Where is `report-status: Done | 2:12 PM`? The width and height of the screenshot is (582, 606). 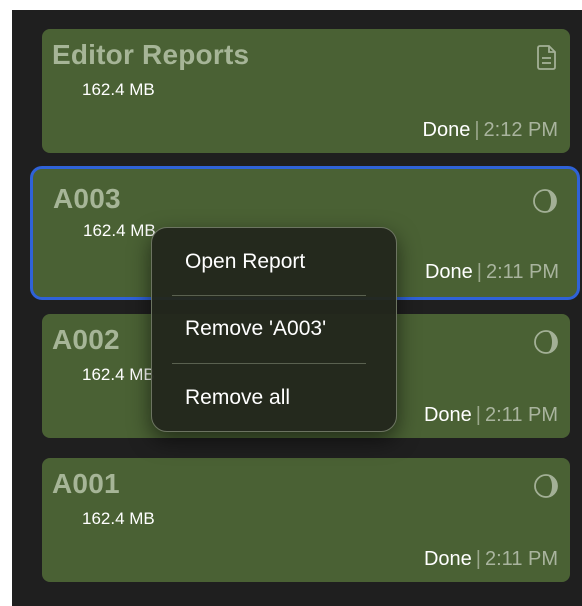
report-status: Done | 2:12 PM is located at coordinates (491, 130).